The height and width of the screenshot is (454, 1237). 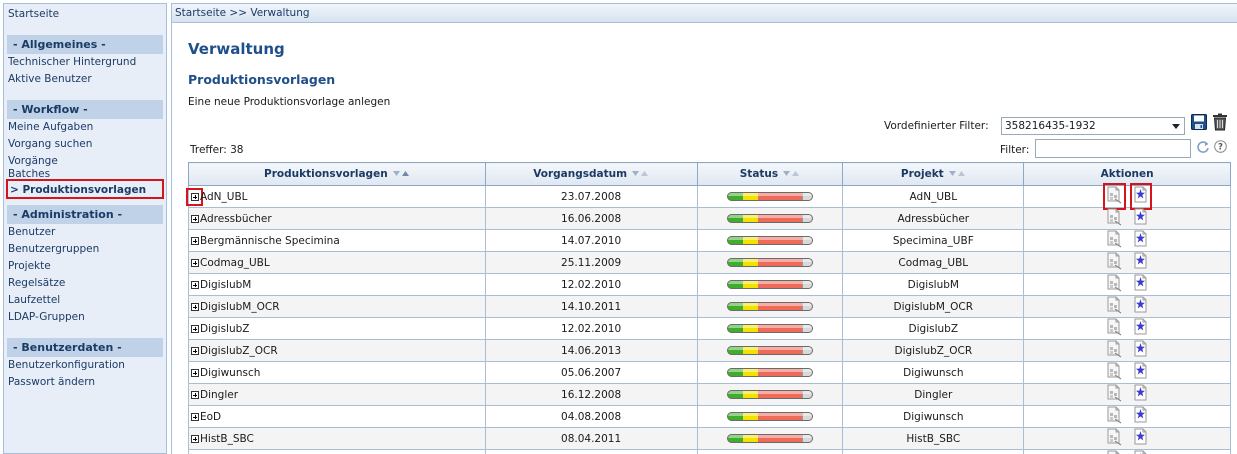 I want to click on template-name: Dingler, so click(x=219, y=395).